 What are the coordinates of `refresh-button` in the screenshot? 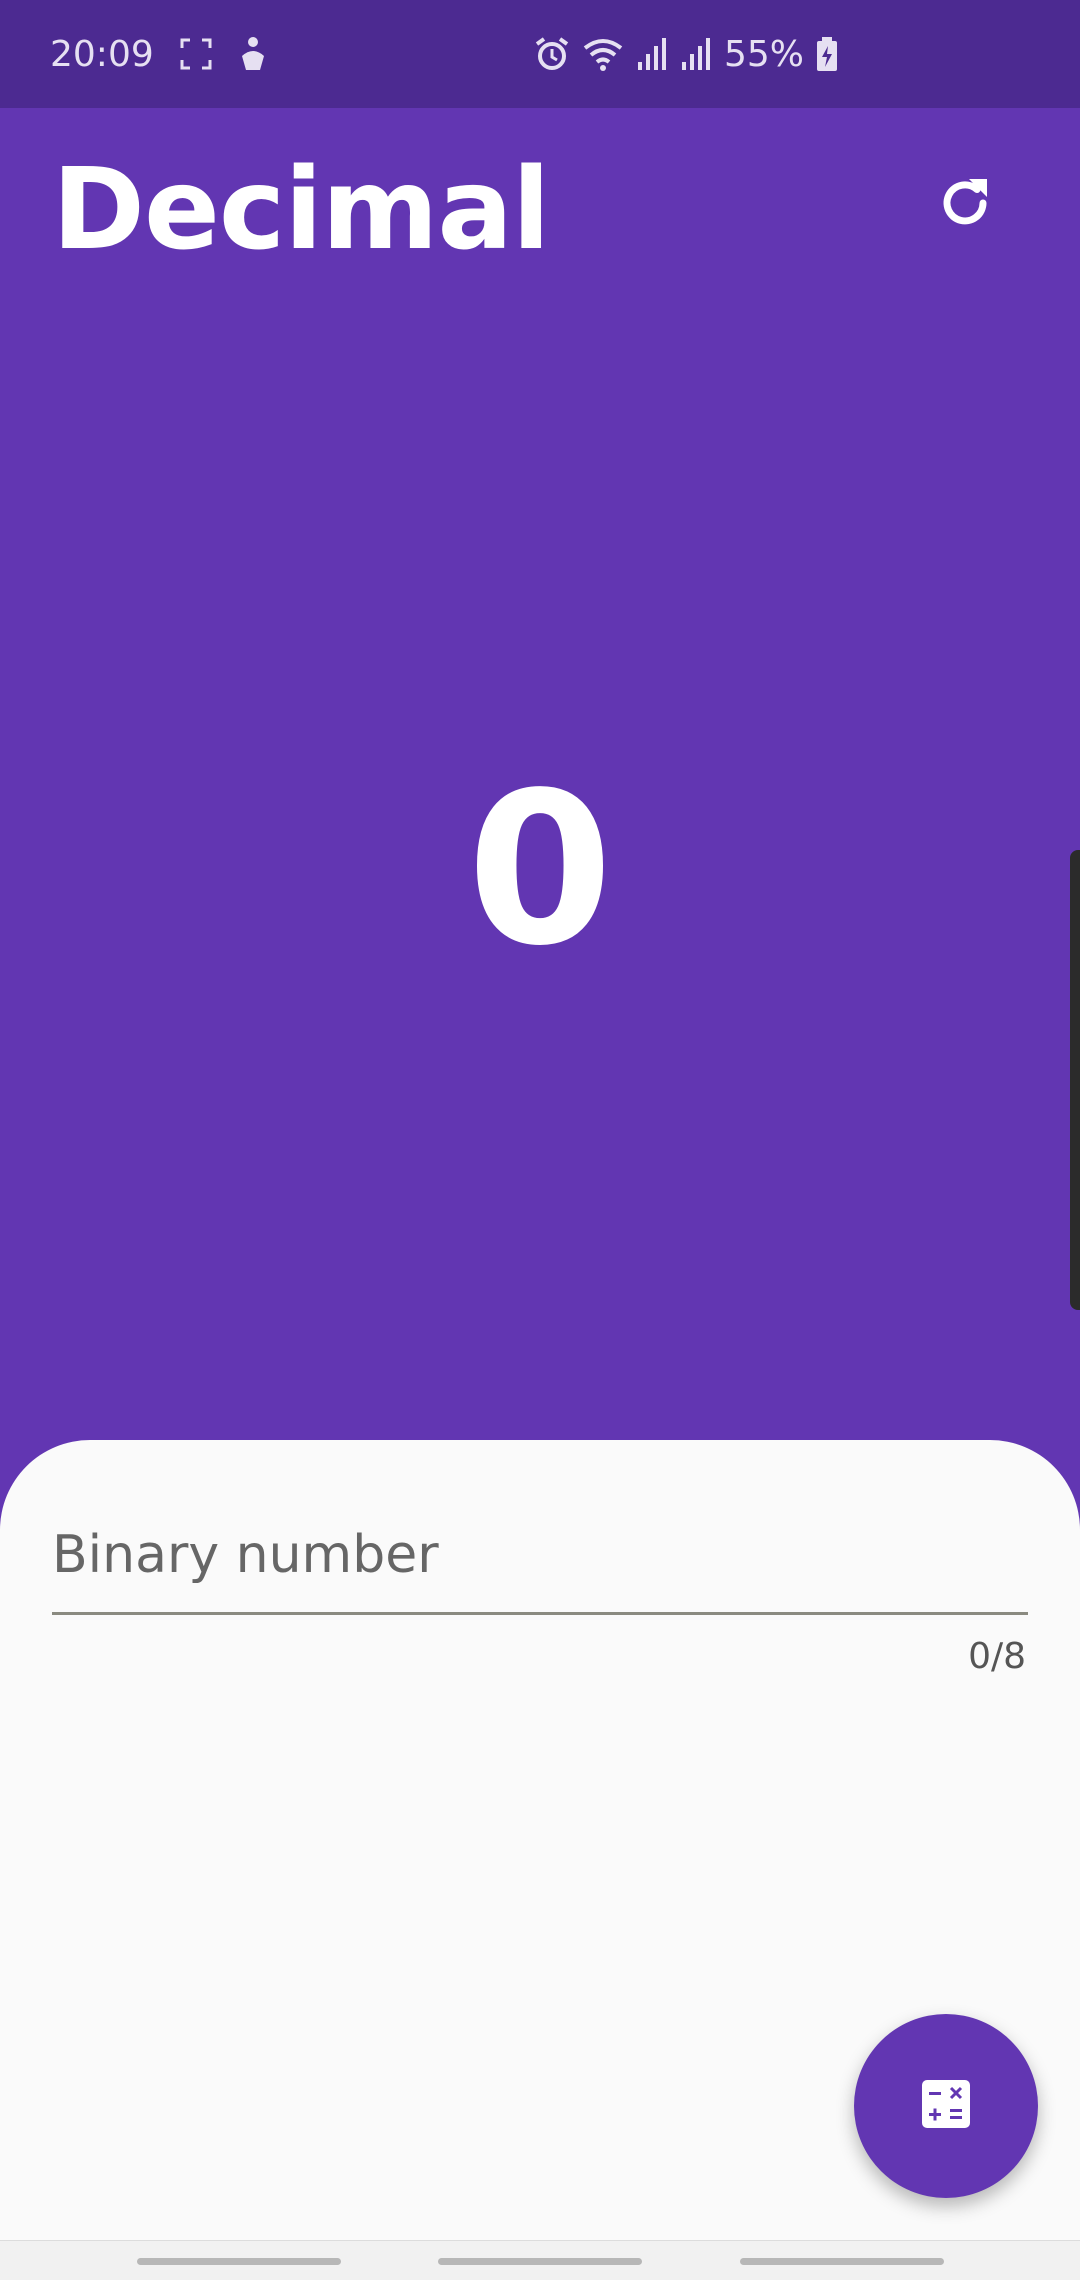 It's located at (965, 205).